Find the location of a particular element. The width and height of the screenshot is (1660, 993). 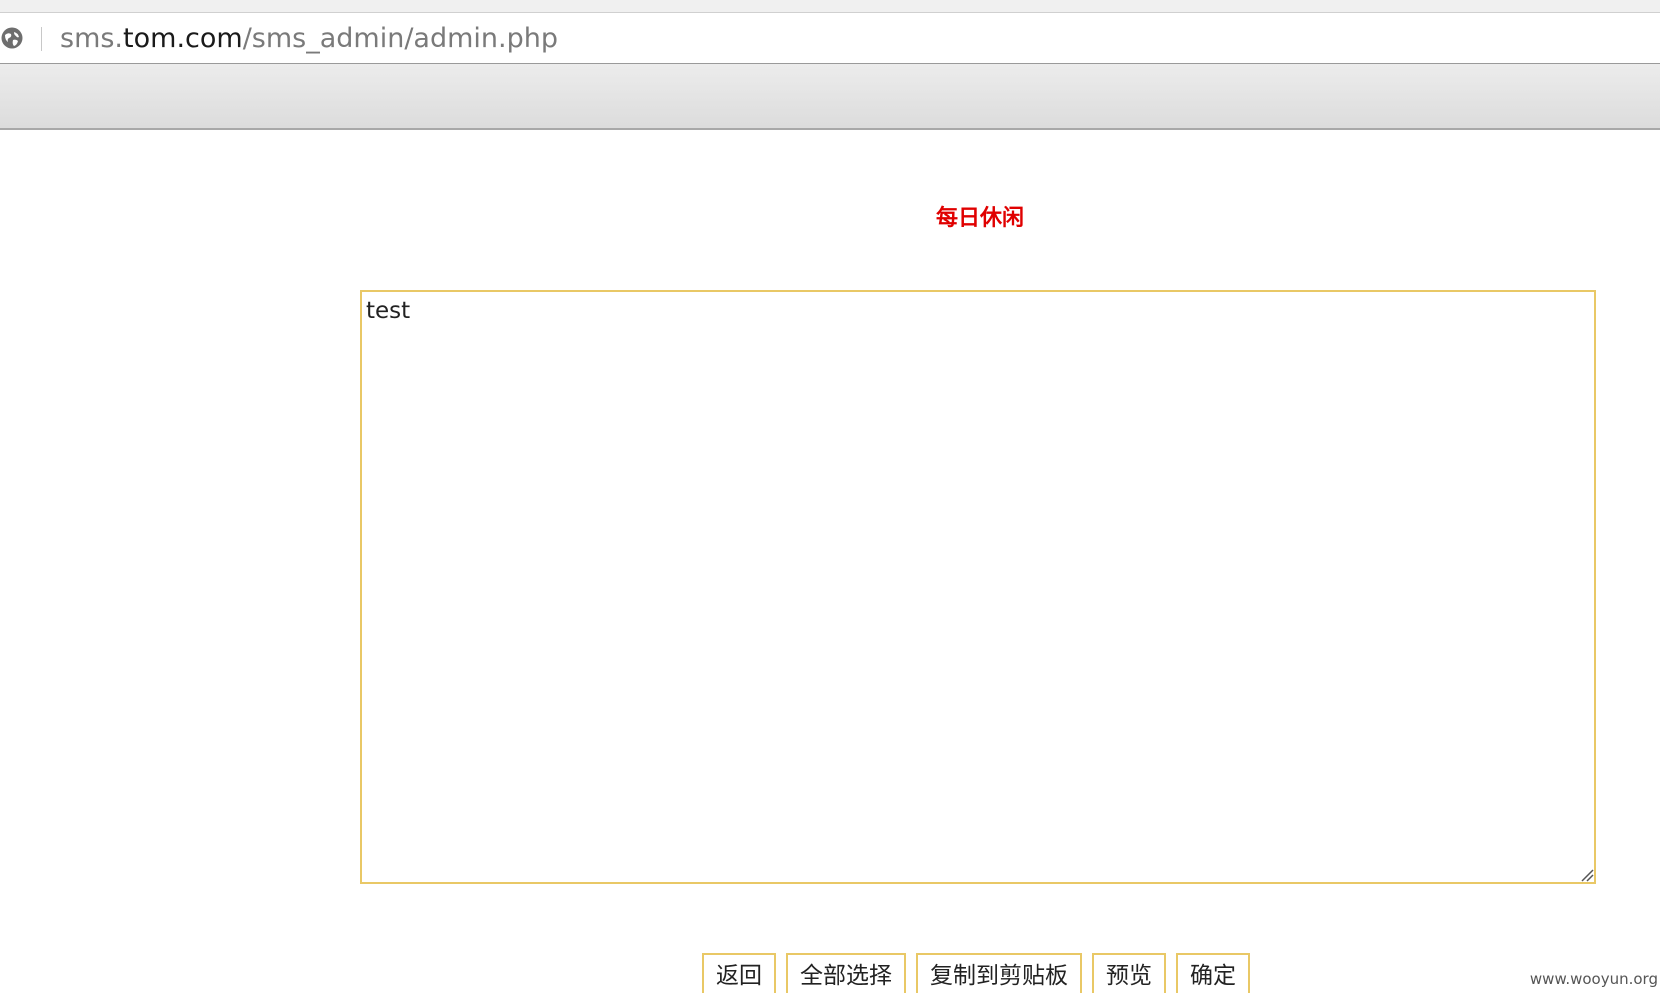

address-bar: sms.tom.com/sms_admin/admin.php is located at coordinates (830, 38).